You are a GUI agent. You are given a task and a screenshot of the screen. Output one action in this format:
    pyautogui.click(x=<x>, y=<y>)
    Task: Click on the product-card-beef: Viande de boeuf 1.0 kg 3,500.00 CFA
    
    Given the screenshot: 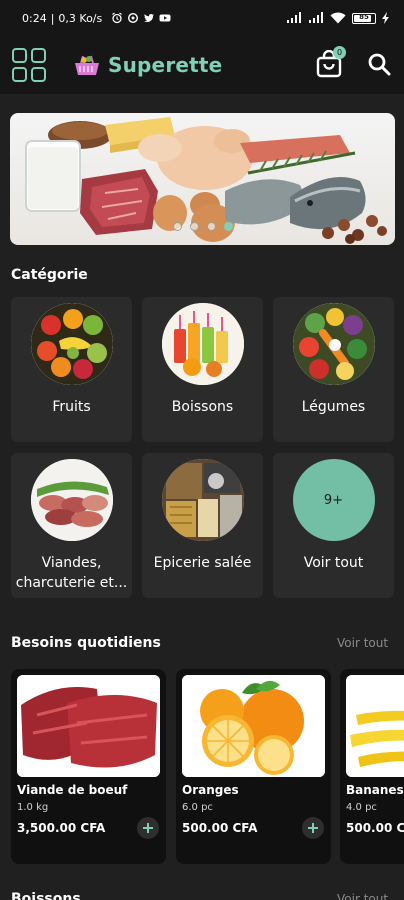 What is the action you would take?
    pyautogui.click(x=88, y=766)
    